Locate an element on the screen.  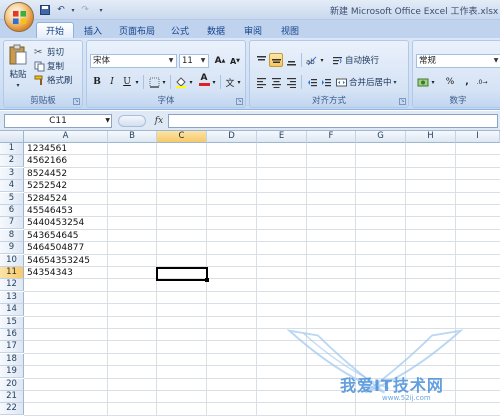
cut-button: ✂ 剪切 is located at coordinates (49, 52).